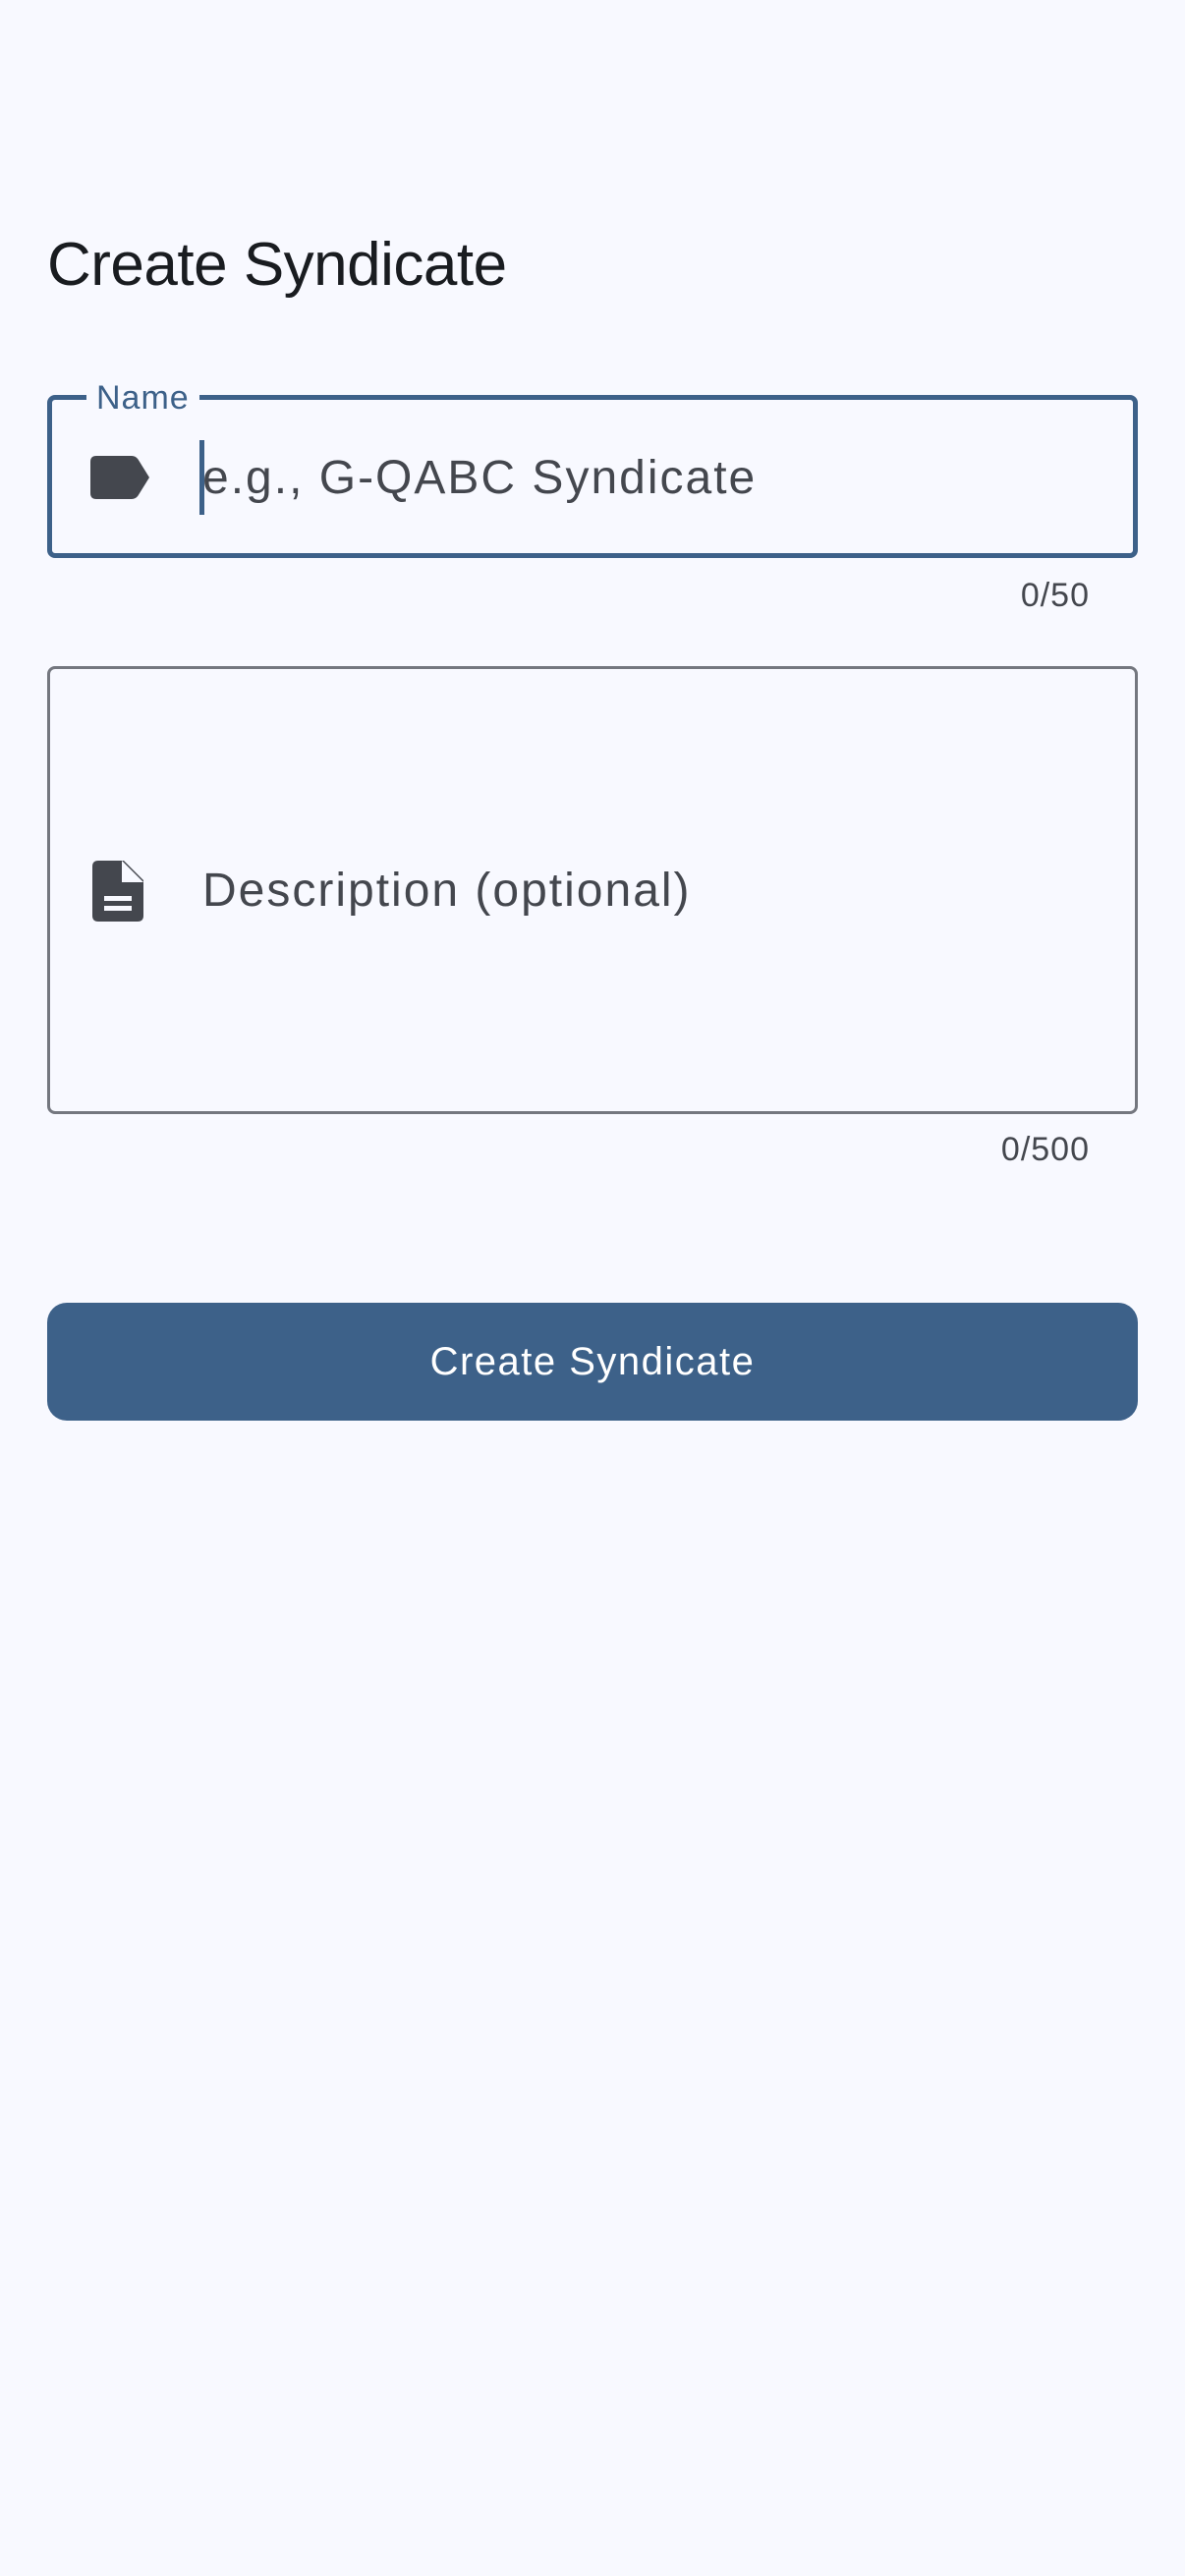  I want to click on create-syndicate-button: Create Syndicate, so click(592, 1362).